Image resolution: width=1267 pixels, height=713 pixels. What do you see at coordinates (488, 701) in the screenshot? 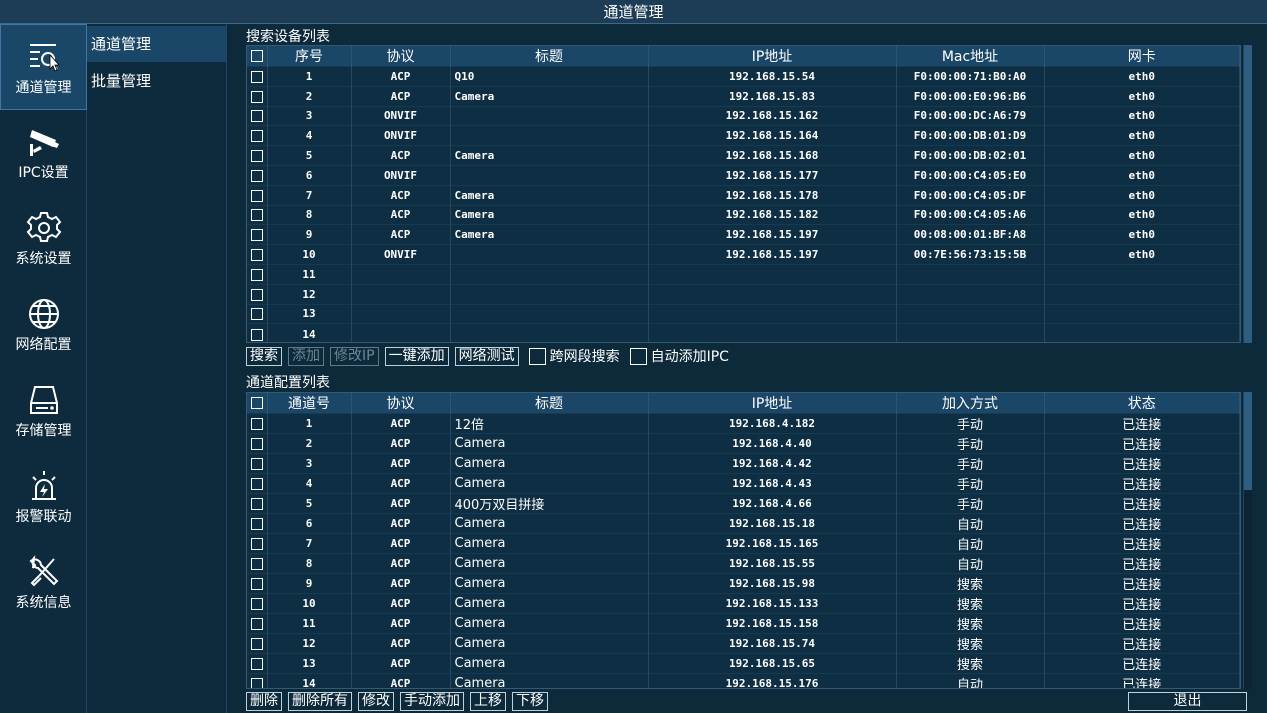
I see `move-up-button: 上移` at bounding box center [488, 701].